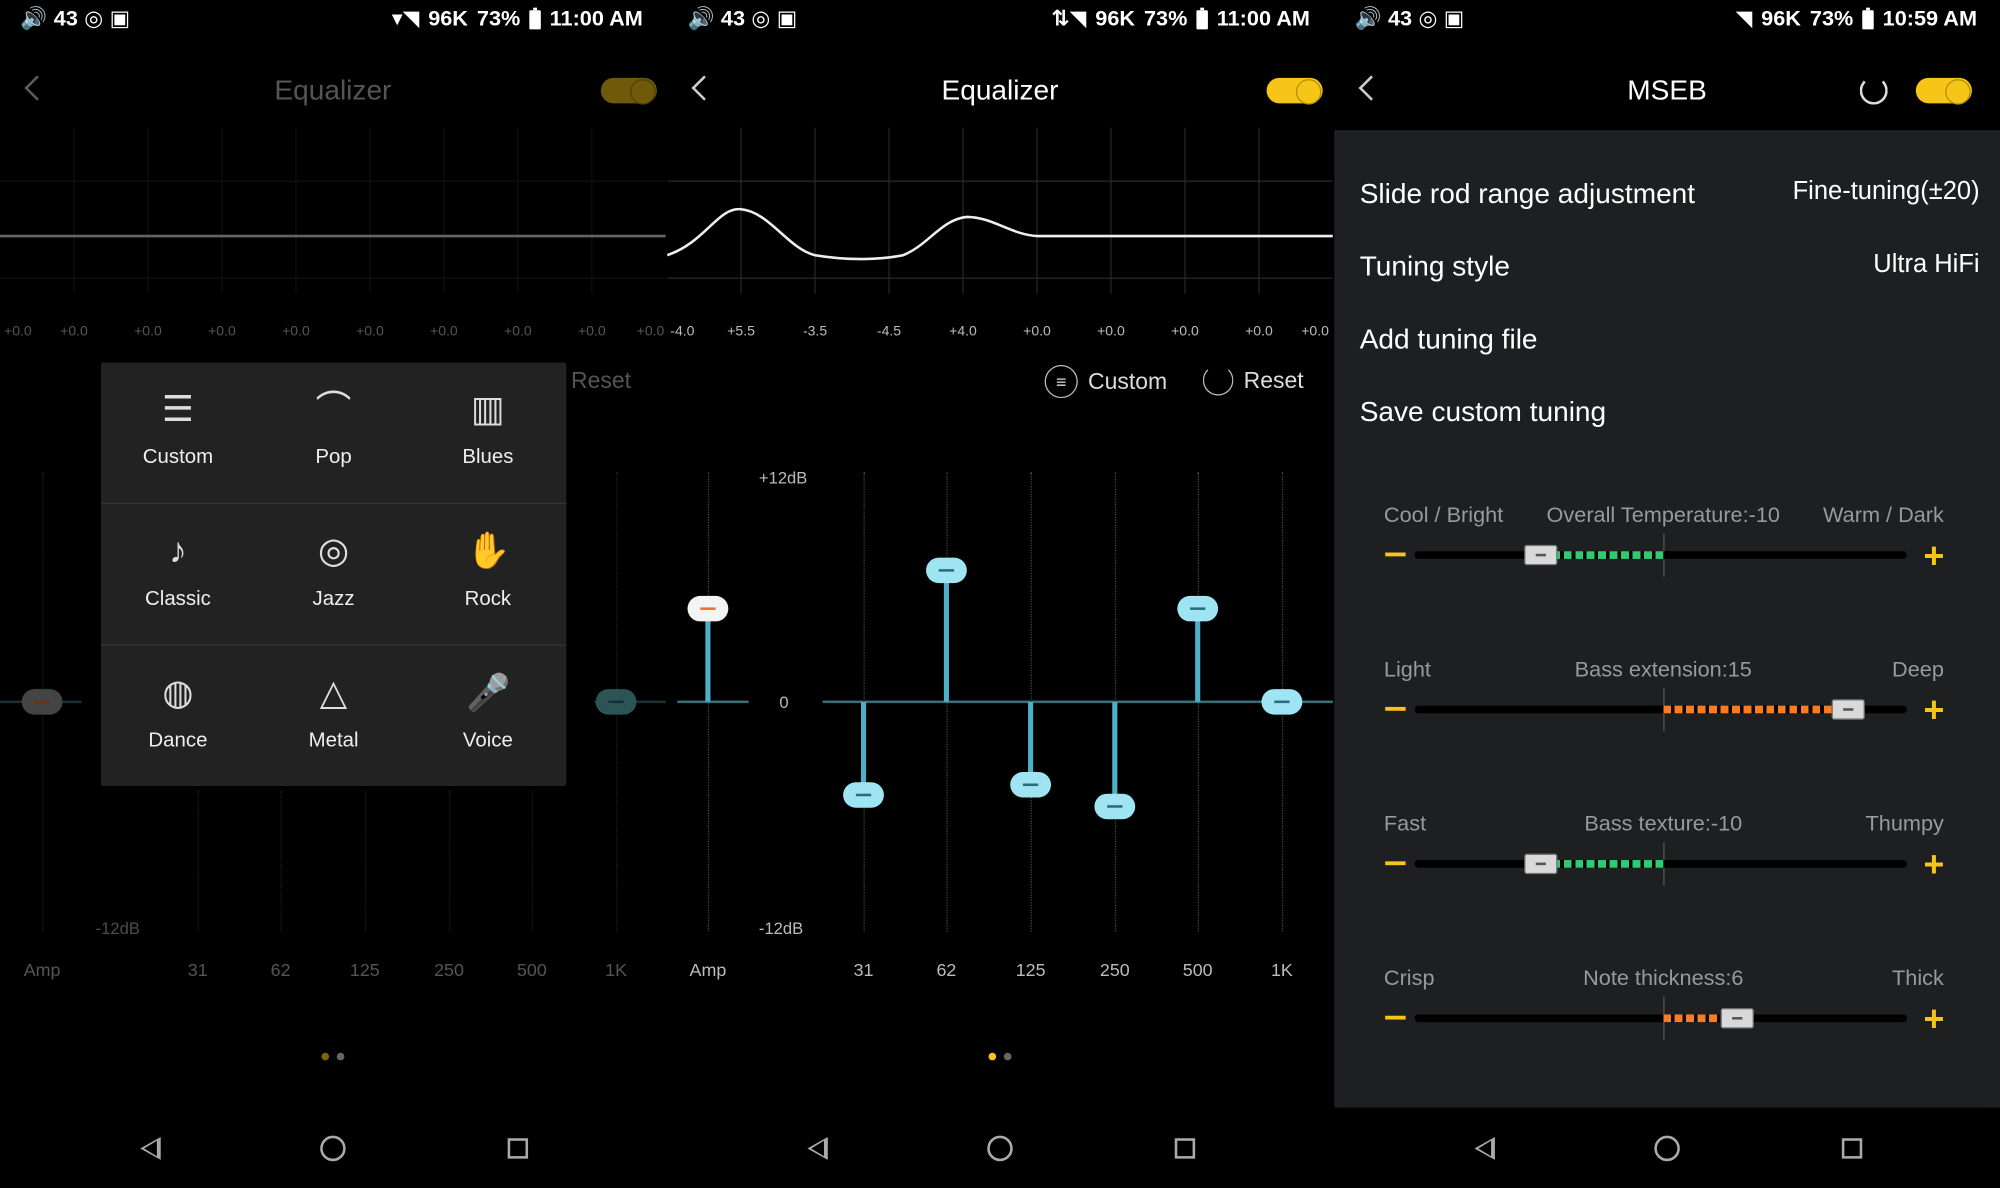  I want to click on preset-pop: ⌒ Pop, so click(333, 432).